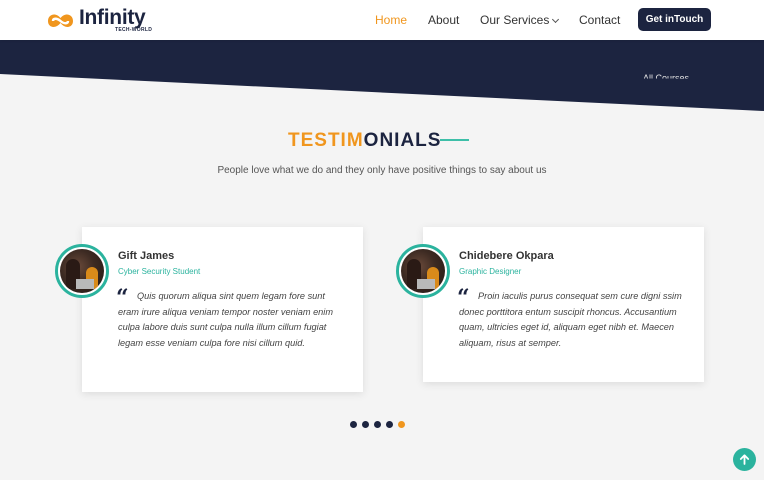 Image resolution: width=764 pixels, height=480 pixels. I want to click on nav-our-services: Our Services, so click(520, 20).